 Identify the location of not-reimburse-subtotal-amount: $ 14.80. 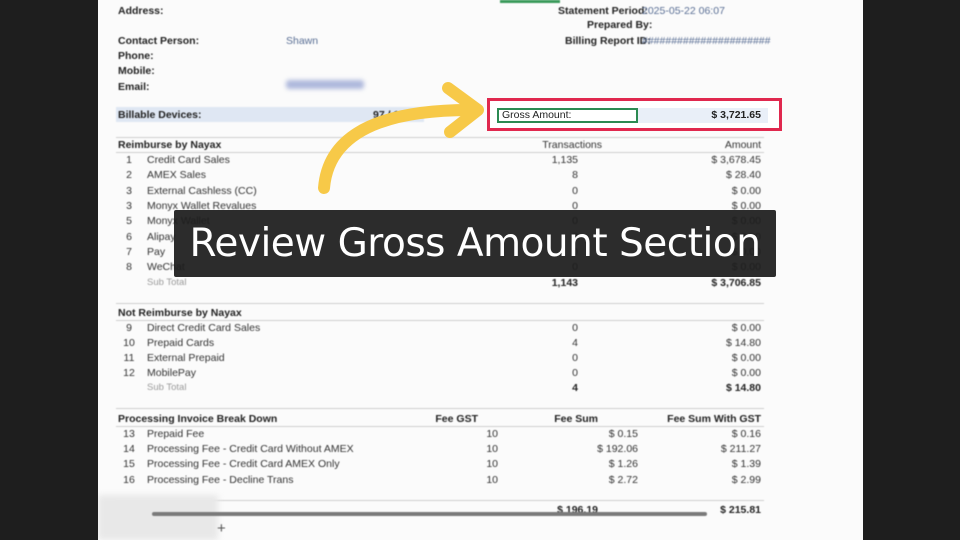
(743, 388).